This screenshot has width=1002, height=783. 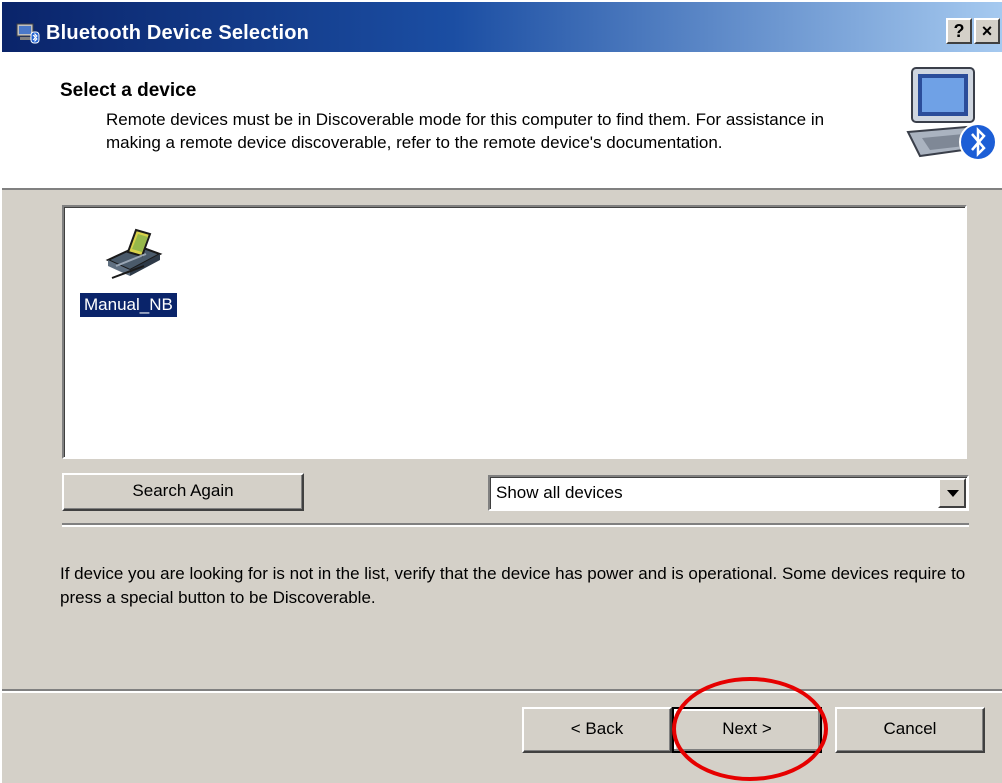 I want to click on device-label: Manual_NB, so click(x=128, y=305).